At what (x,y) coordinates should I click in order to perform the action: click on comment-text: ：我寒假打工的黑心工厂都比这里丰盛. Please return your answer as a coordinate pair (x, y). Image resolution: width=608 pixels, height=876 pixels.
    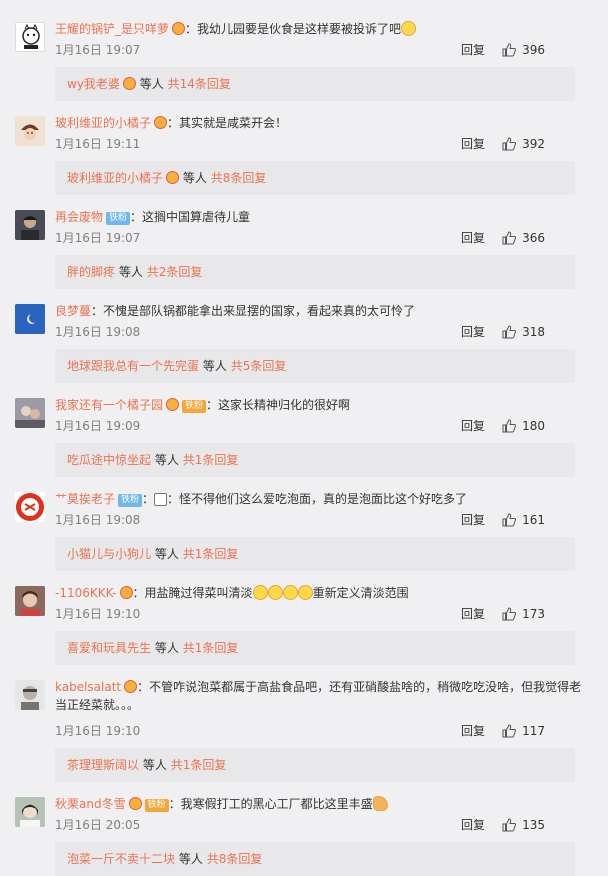
    Looking at the image, I should click on (270, 804).